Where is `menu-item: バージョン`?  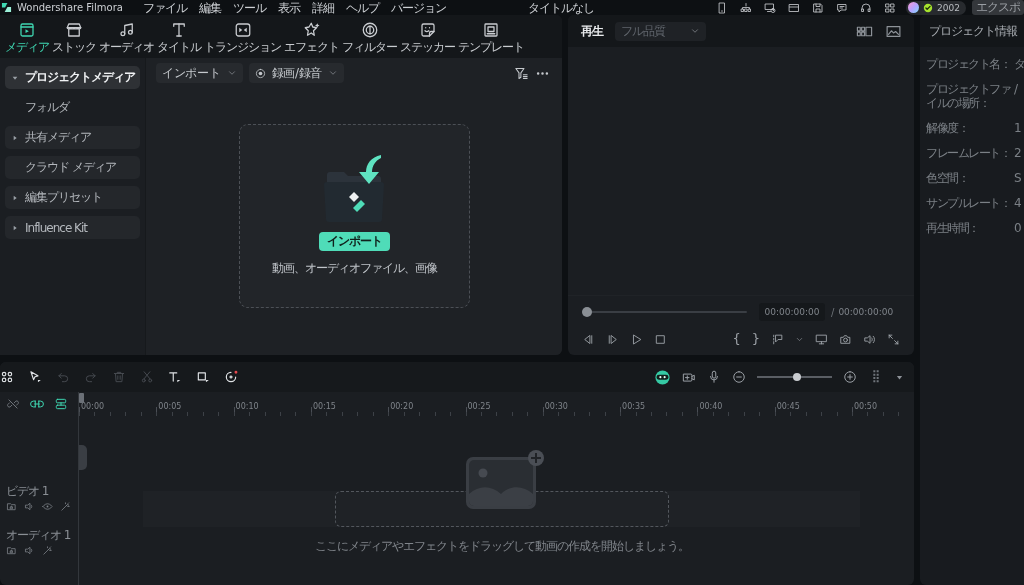 menu-item: バージョン is located at coordinates (418, 7).